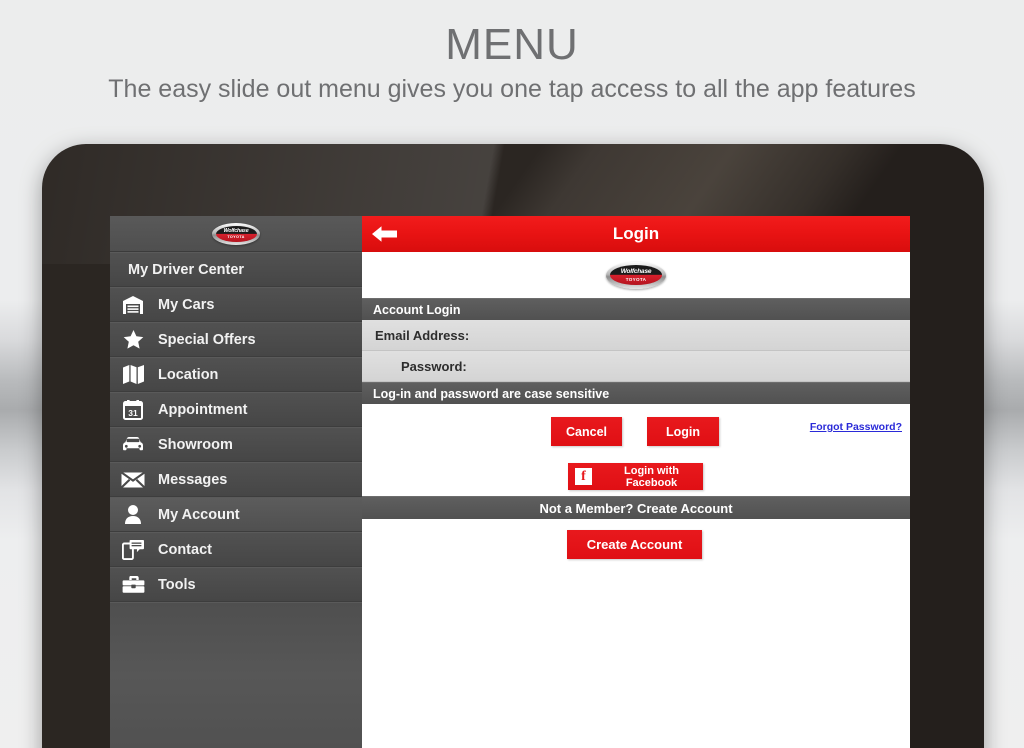 Image resolution: width=1024 pixels, height=748 pixels. What do you see at coordinates (583, 476) in the screenshot?
I see `facebook-icon: f` at bounding box center [583, 476].